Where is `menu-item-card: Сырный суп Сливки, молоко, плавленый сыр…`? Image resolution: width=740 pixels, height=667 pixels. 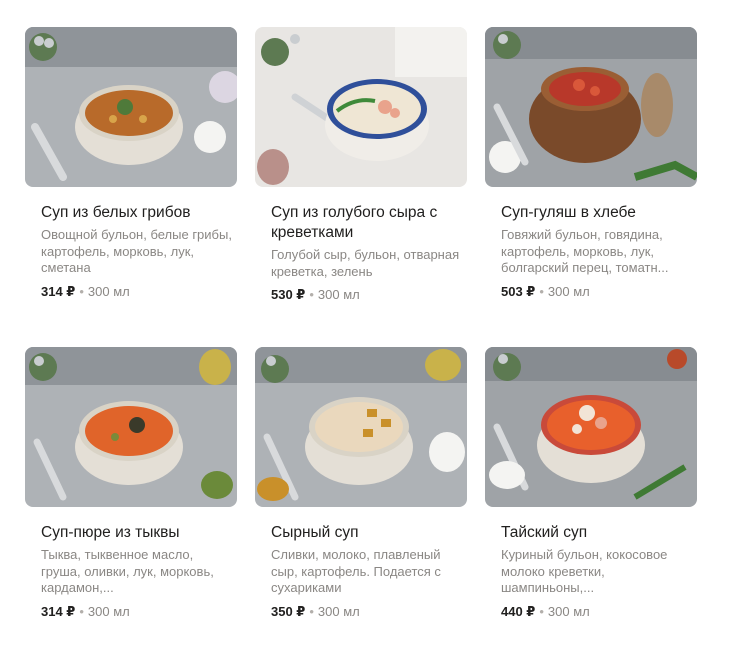
menu-item-card: Сырный суп Сливки, молоко, плавленый сыр… is located at coordinates (361, 507).